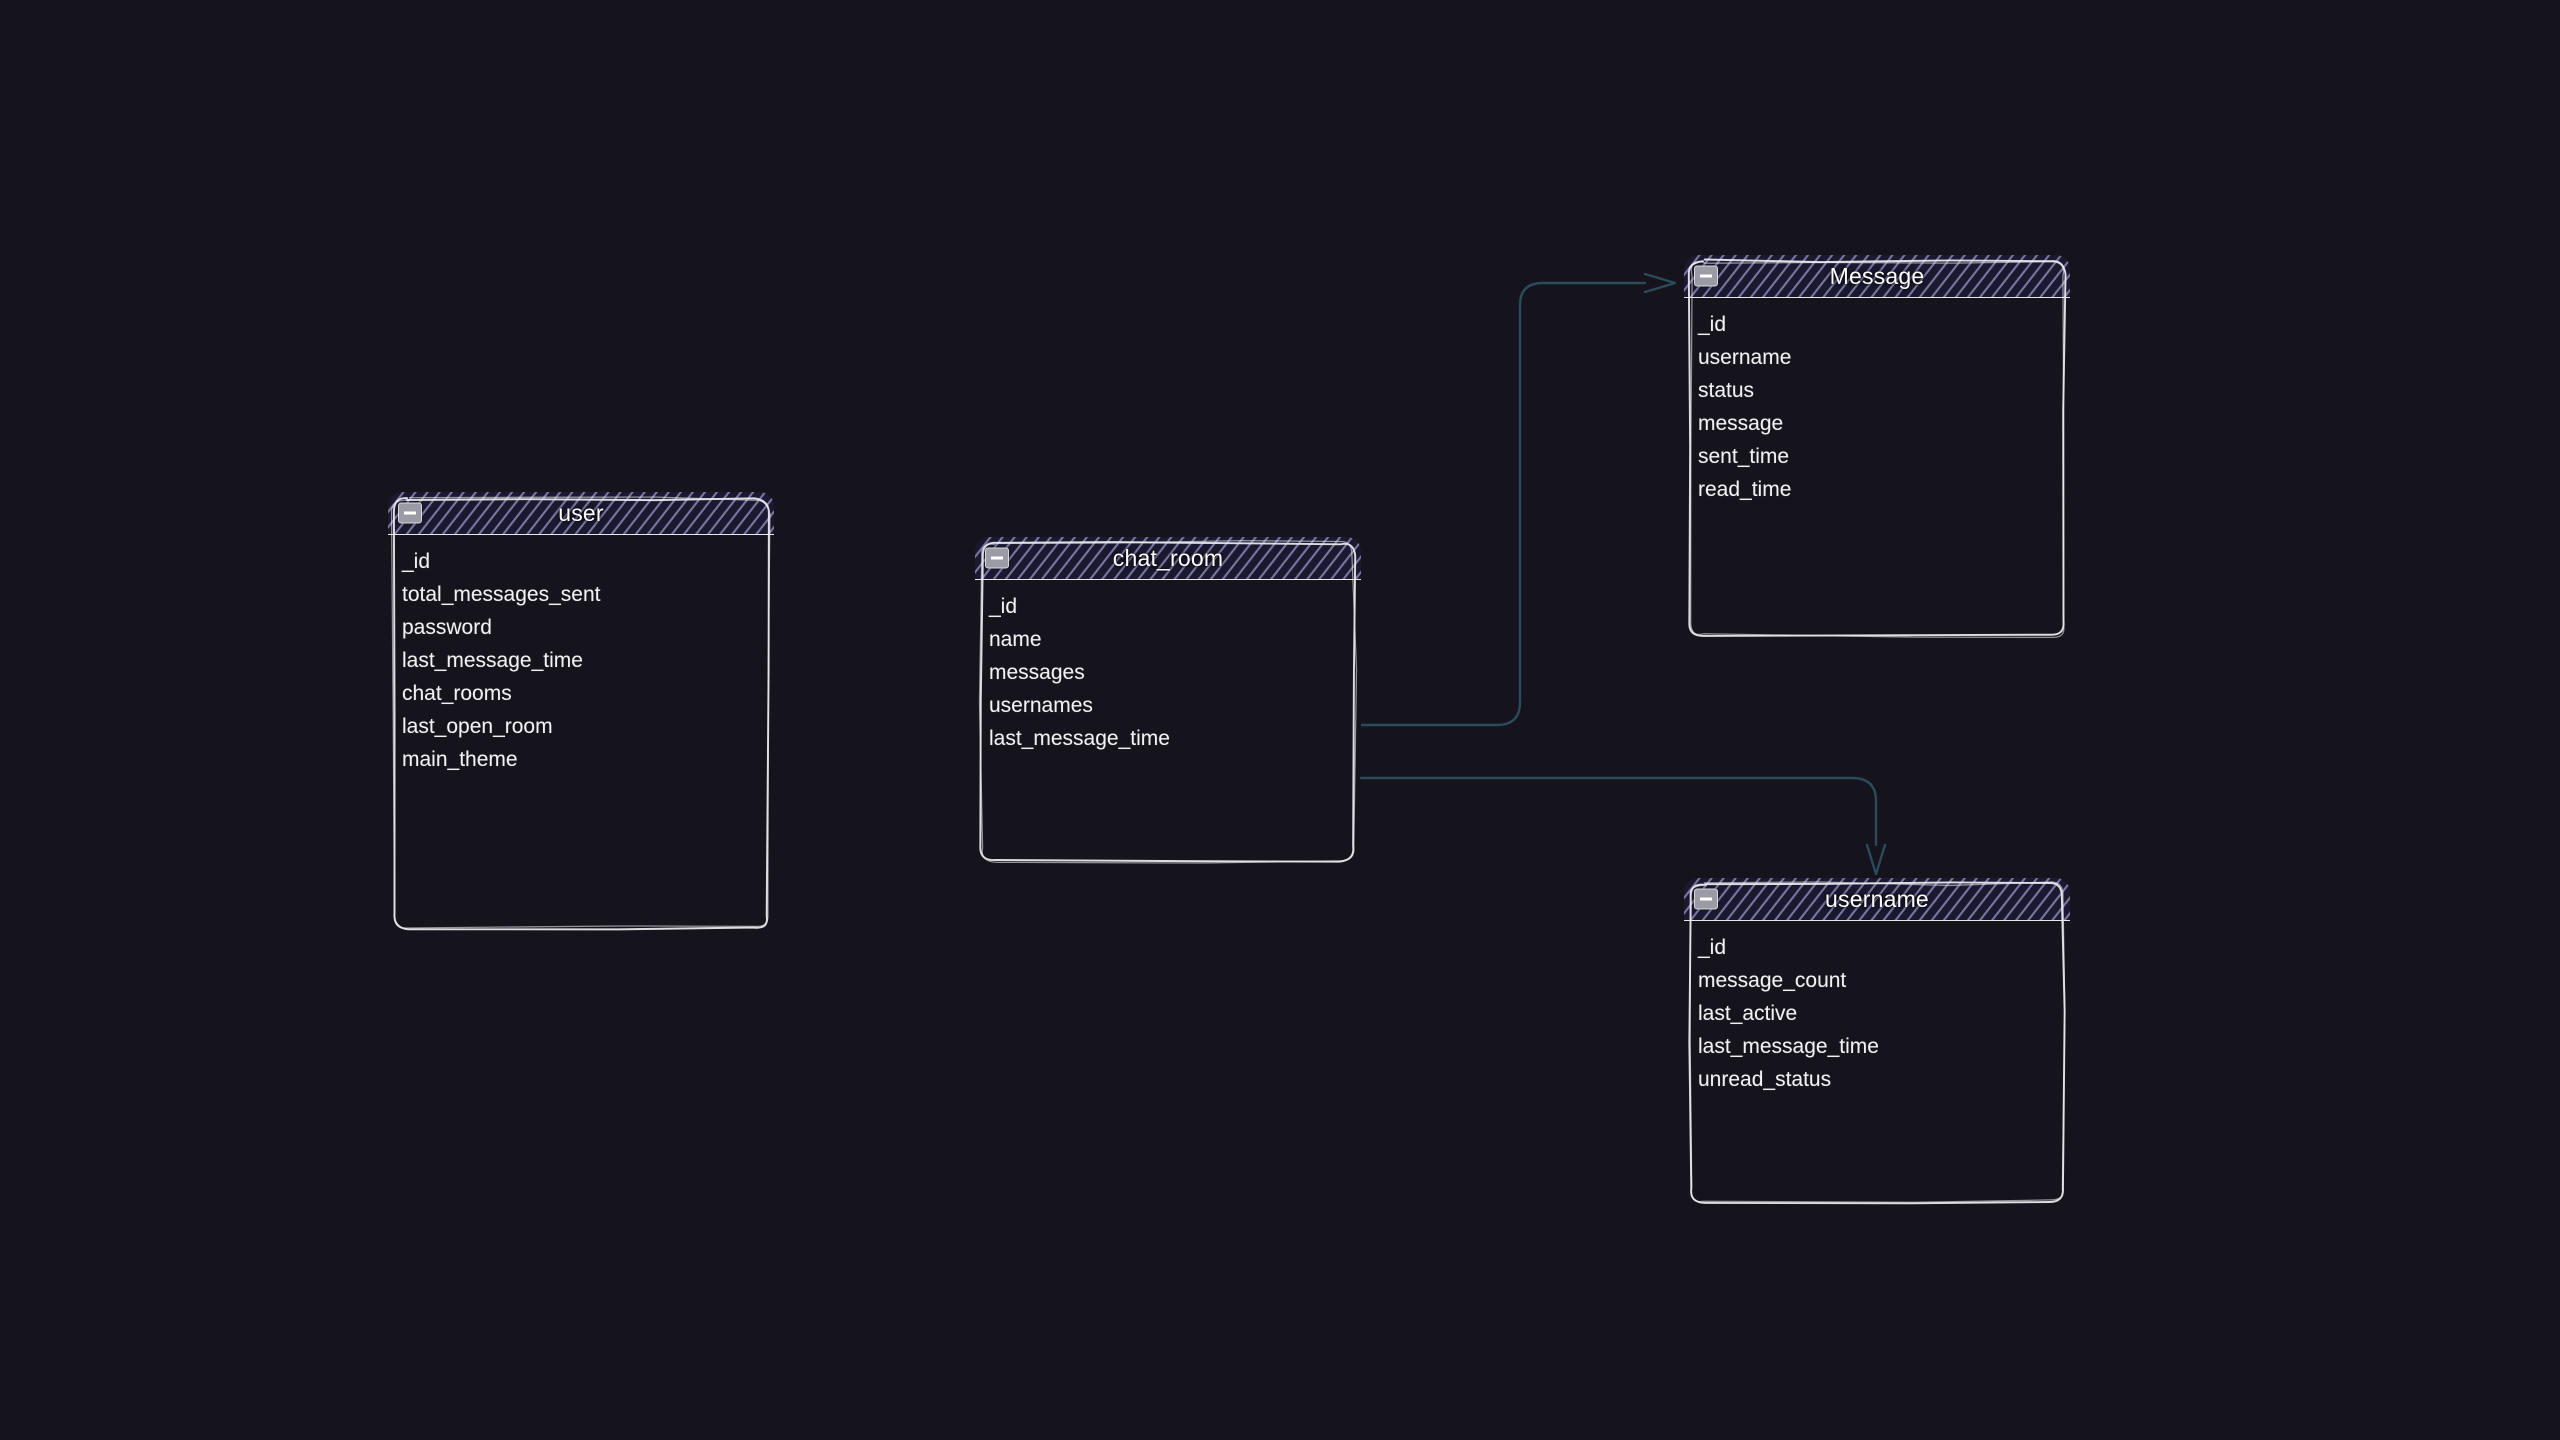 This screenshot has width=2560, height=1440. What do you see at coordinates (1877, 456) in the screenshot?
I see `attribute-row: sent_time` at bounding box center [1877, 456].